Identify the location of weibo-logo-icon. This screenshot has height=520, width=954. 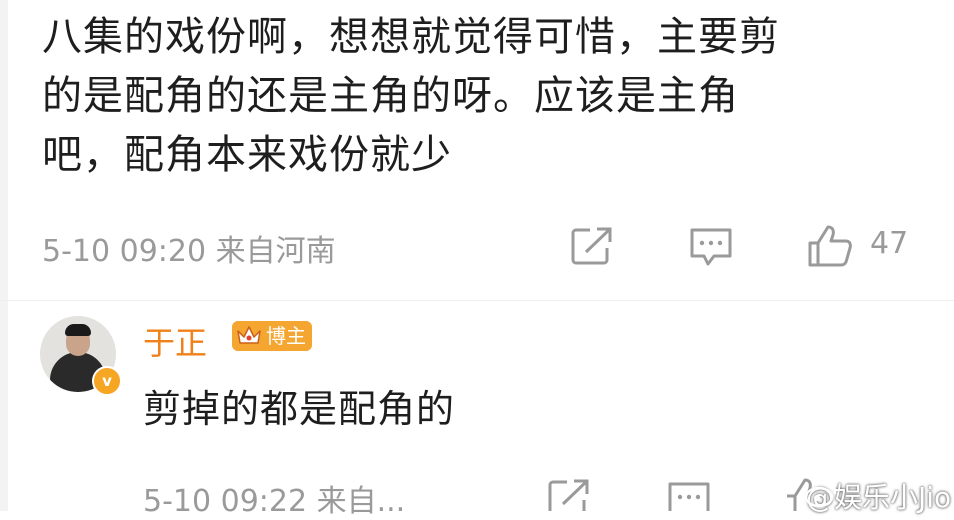
(821, 492).